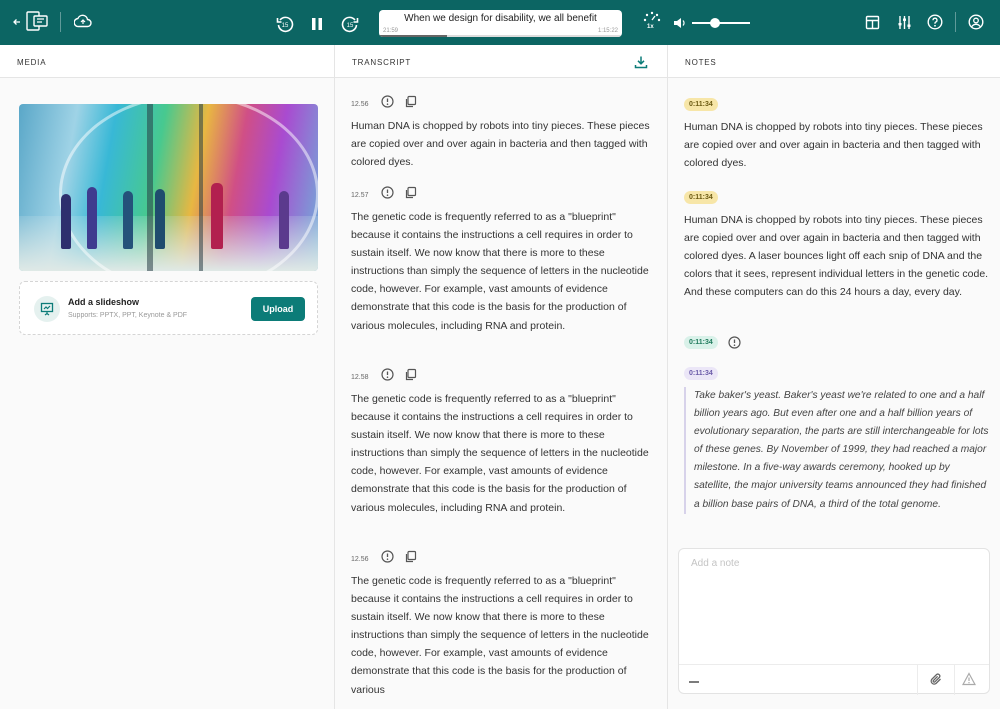 Image resolution: width=1000 pixels, height=709 pixels. Describe the element at coordinates (834, 61) in the screenshot. I see `notes-column-header: NOTES` at that location.